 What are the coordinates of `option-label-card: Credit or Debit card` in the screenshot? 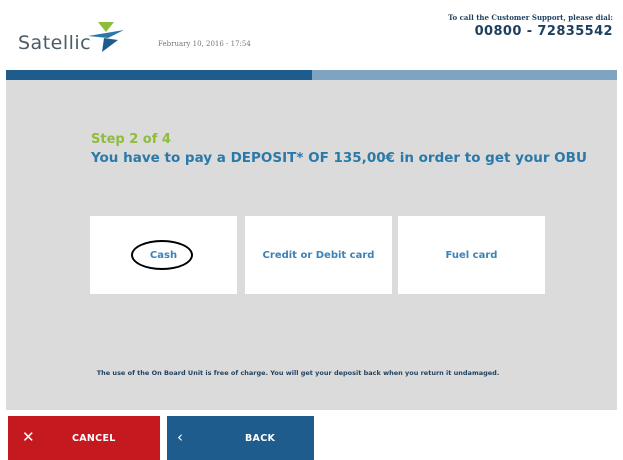 It's located at (318, 255).